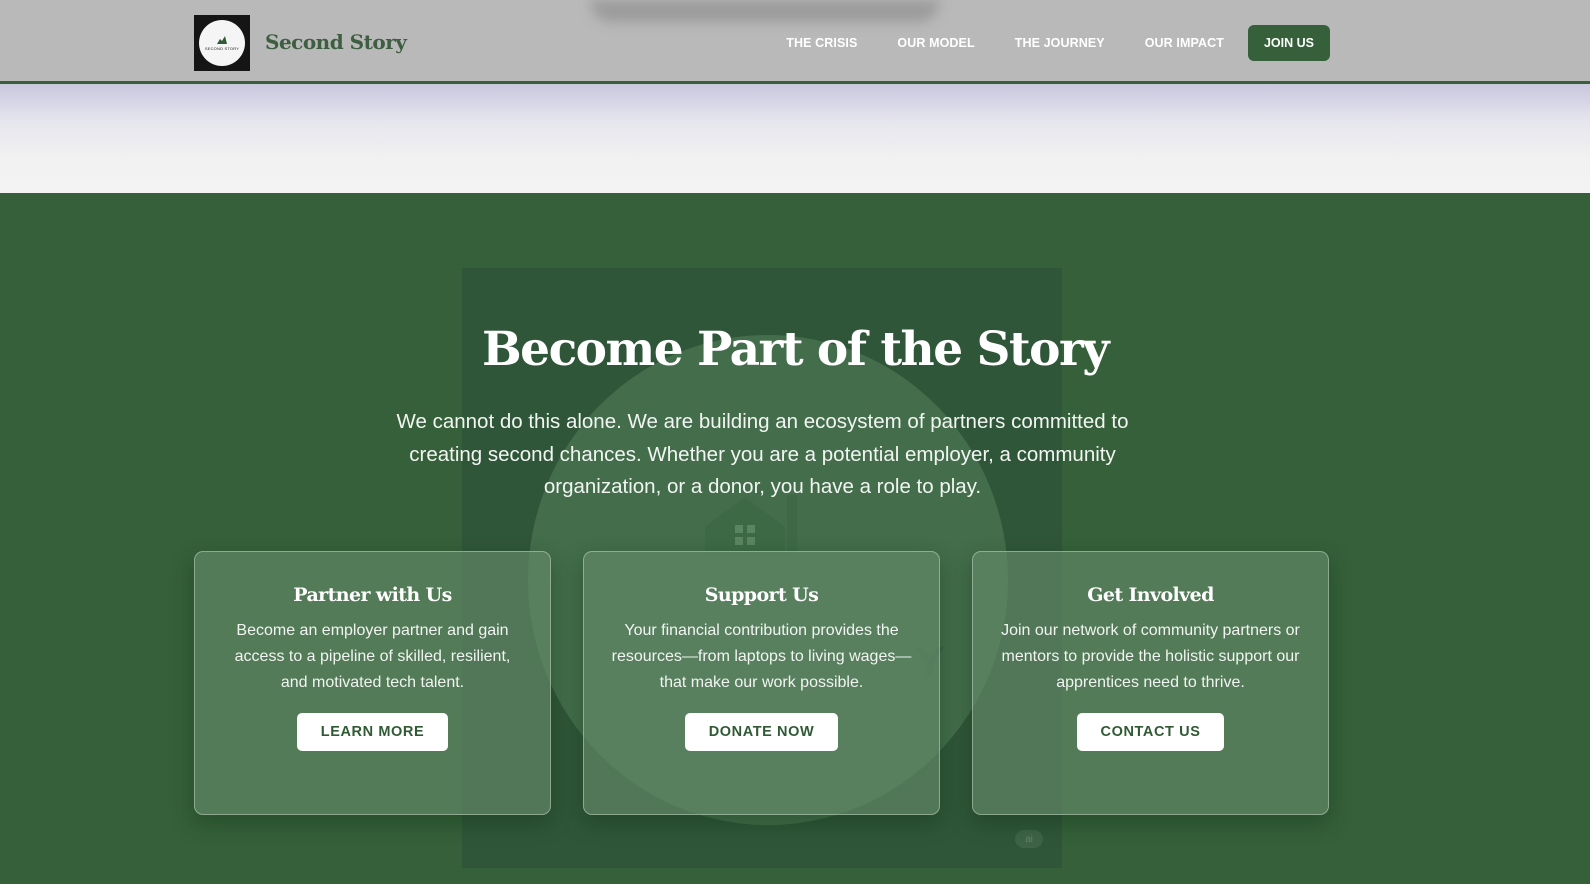  I want to click on join-us-button: JOIN US, so click(1288, 43).